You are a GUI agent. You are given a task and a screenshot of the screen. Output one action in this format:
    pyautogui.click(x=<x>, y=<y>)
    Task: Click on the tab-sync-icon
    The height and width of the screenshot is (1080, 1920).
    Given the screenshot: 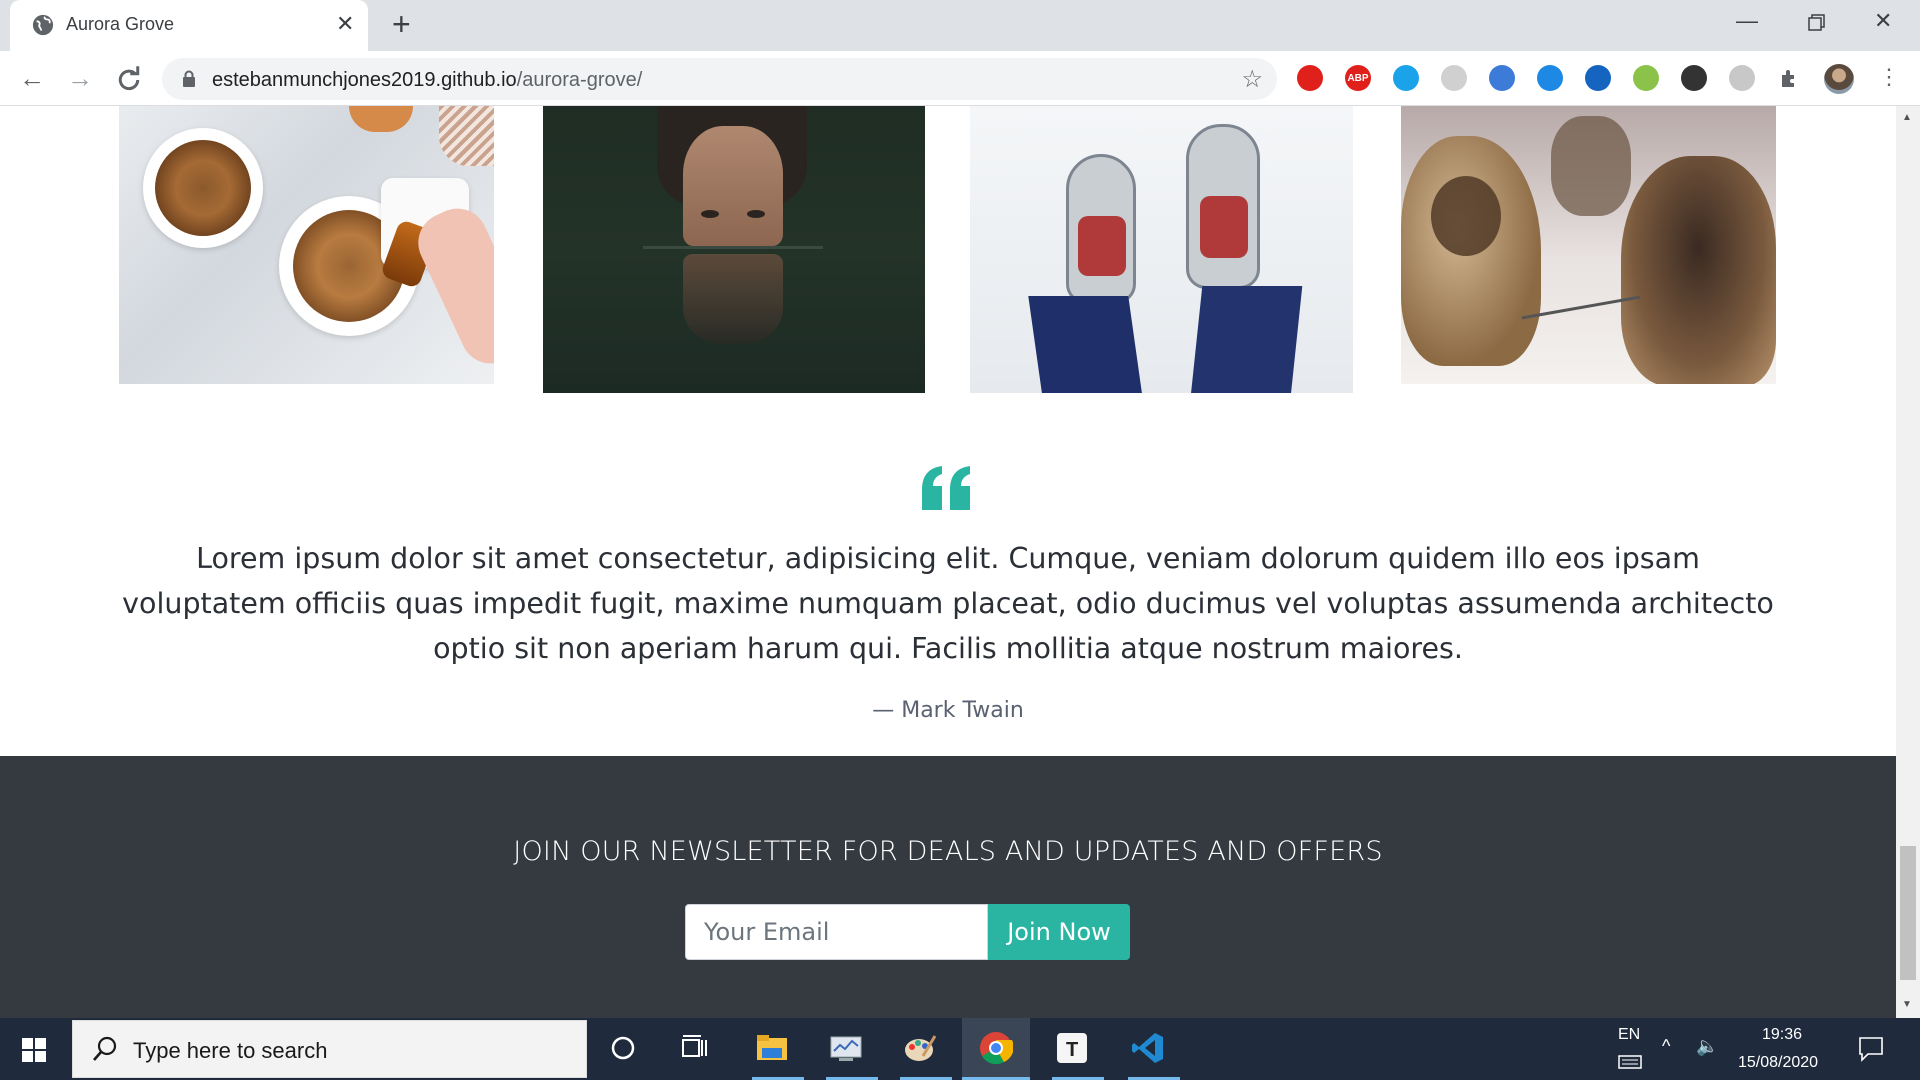 What is the action you would take?
    pyautogui.click(x=1406, y=78)
    